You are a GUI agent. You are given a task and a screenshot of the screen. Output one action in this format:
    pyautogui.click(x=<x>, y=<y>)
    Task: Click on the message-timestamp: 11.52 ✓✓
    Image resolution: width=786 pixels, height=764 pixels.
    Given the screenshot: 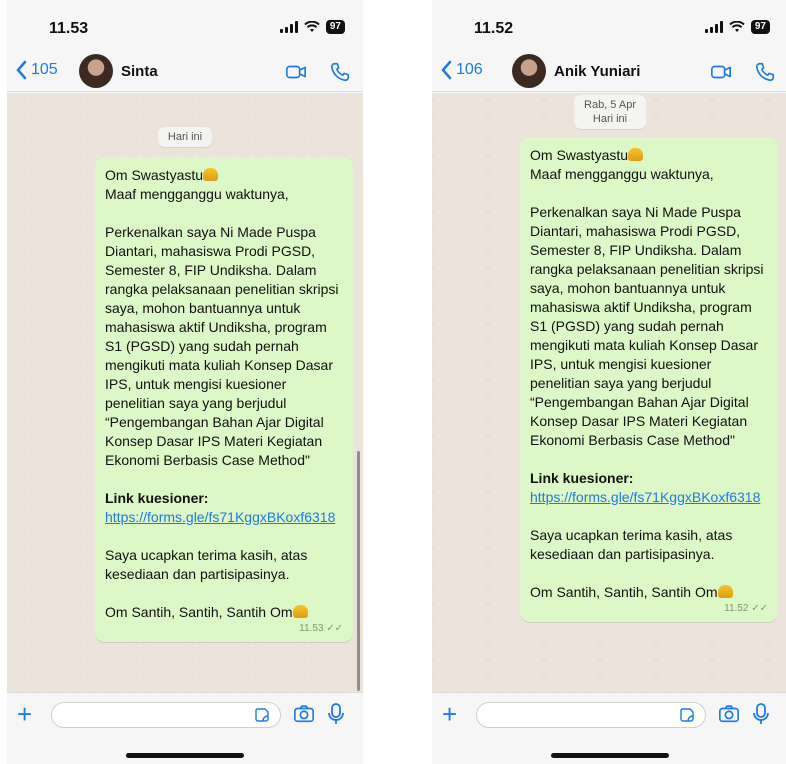 What is the action you would take?
    pyautogui.click(x=746, y=608)
    